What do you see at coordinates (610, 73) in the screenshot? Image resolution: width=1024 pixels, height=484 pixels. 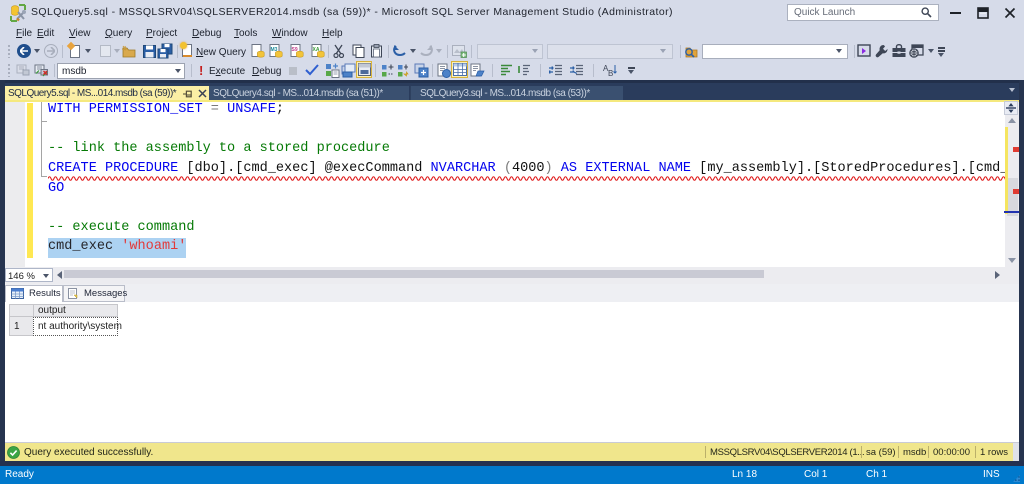 I see `svg-text: B` at bounding box center [610, 73].